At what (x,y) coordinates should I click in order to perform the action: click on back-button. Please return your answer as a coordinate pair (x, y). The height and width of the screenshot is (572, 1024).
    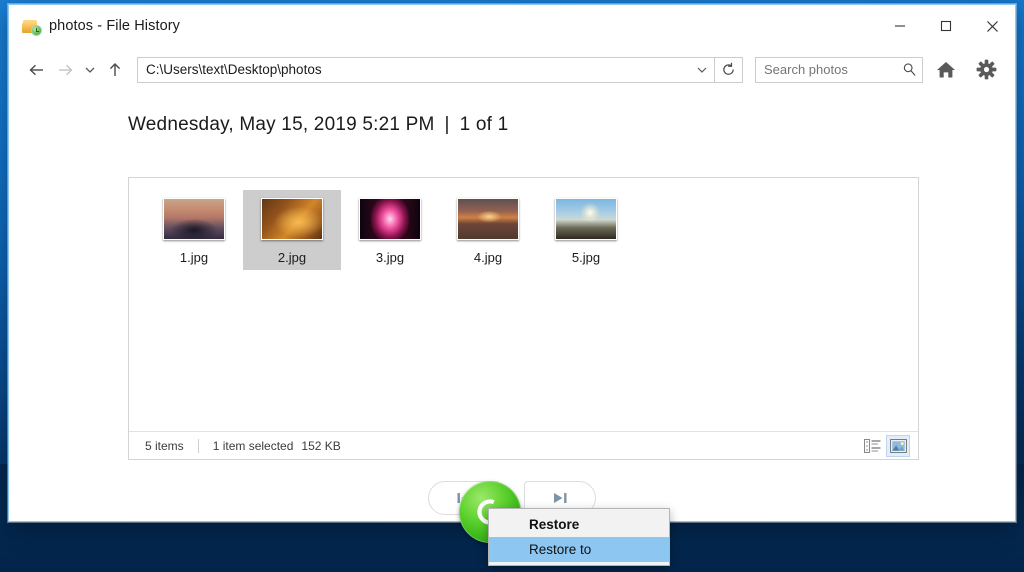
    Looking at the image, I should click on (37, 70).